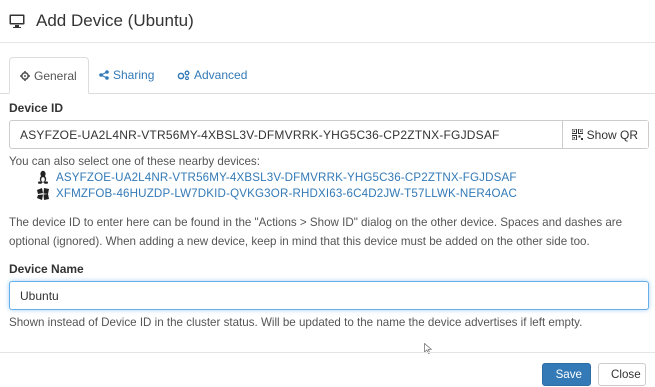 The image size is (655, 387). Describe the element at coordinates (327, 75) in the screenshot. I see `tab-bar: General Sharing Advanced` at that location.